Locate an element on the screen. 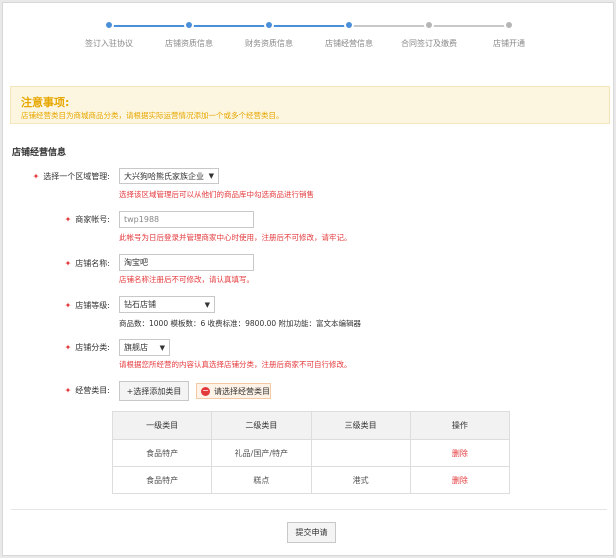 The image size is (616, 558). divider is located at coordinates (309, 509).